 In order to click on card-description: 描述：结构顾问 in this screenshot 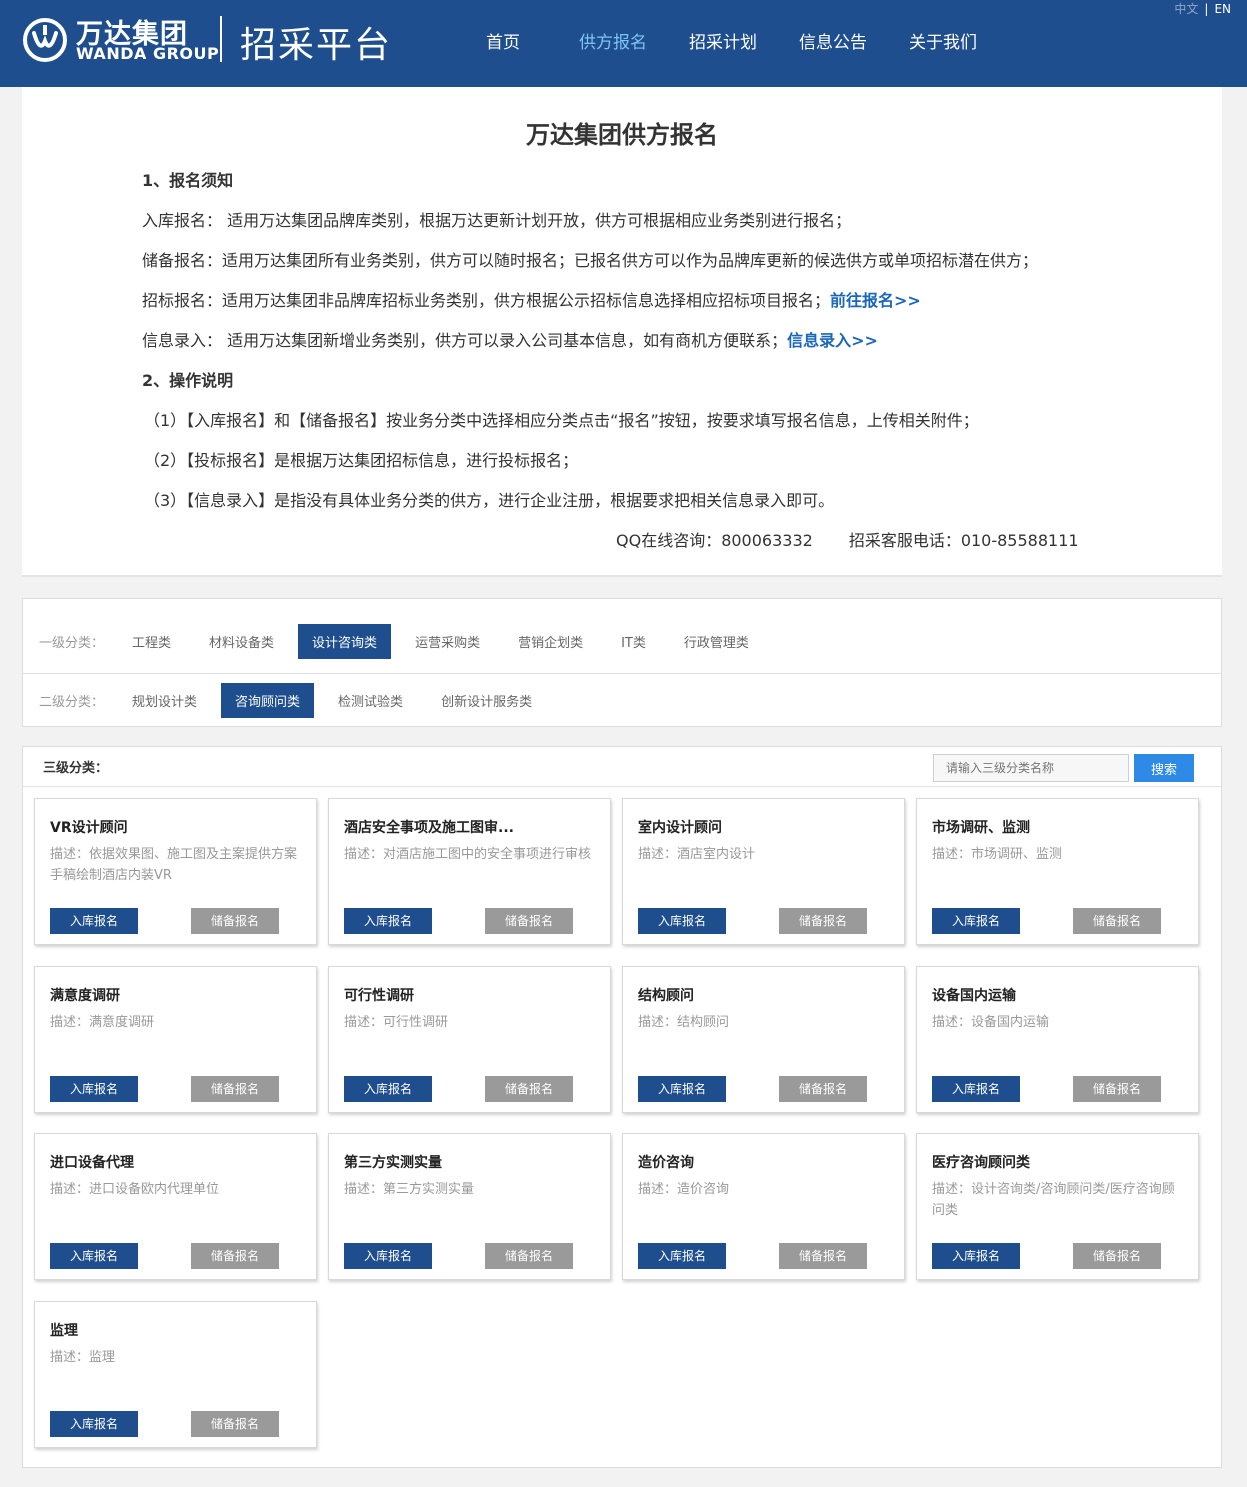, I will do `click(684, 1022)`.